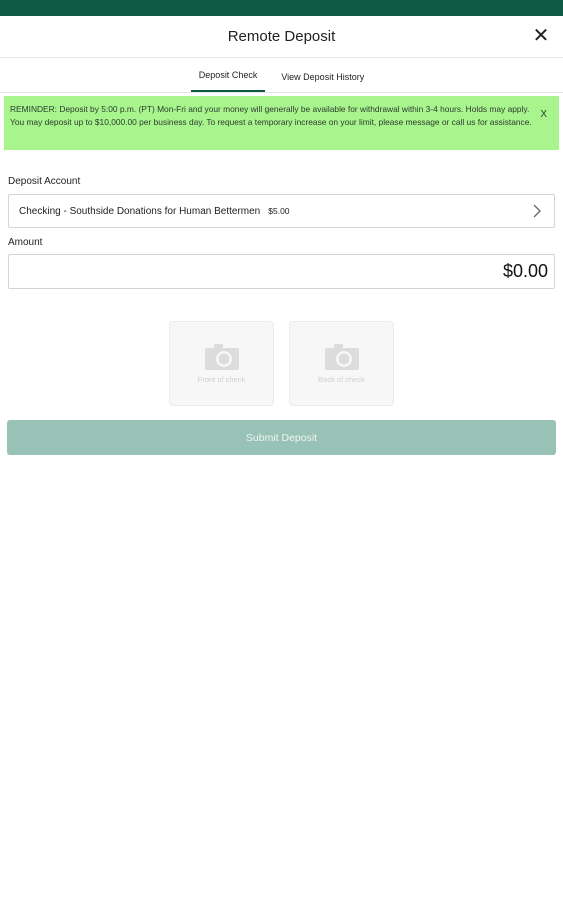 The width and height of the screenshot is (563, 900). I want to click on front-of-check-button: Front of check, so click(221, 363).